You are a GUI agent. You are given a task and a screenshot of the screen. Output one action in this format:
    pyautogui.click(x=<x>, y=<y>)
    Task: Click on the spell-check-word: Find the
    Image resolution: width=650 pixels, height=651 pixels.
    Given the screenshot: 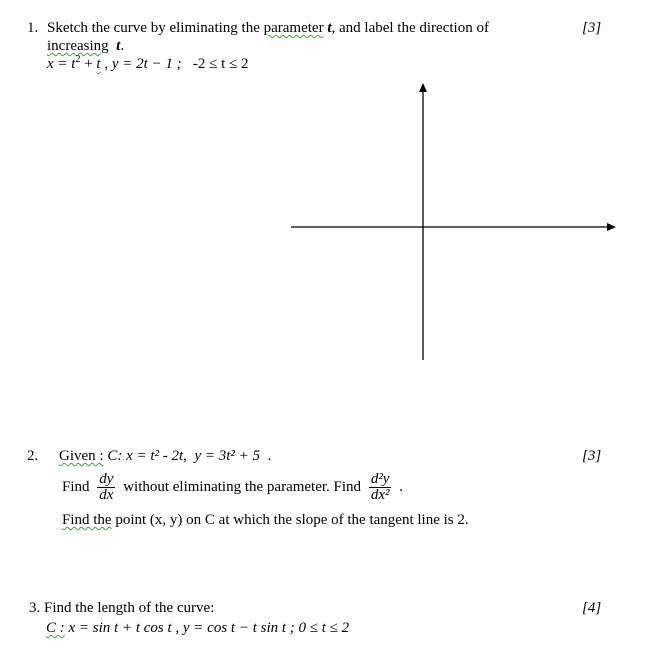 What is the action you would take?
    pyautogui.click(x=87, y=520)
    